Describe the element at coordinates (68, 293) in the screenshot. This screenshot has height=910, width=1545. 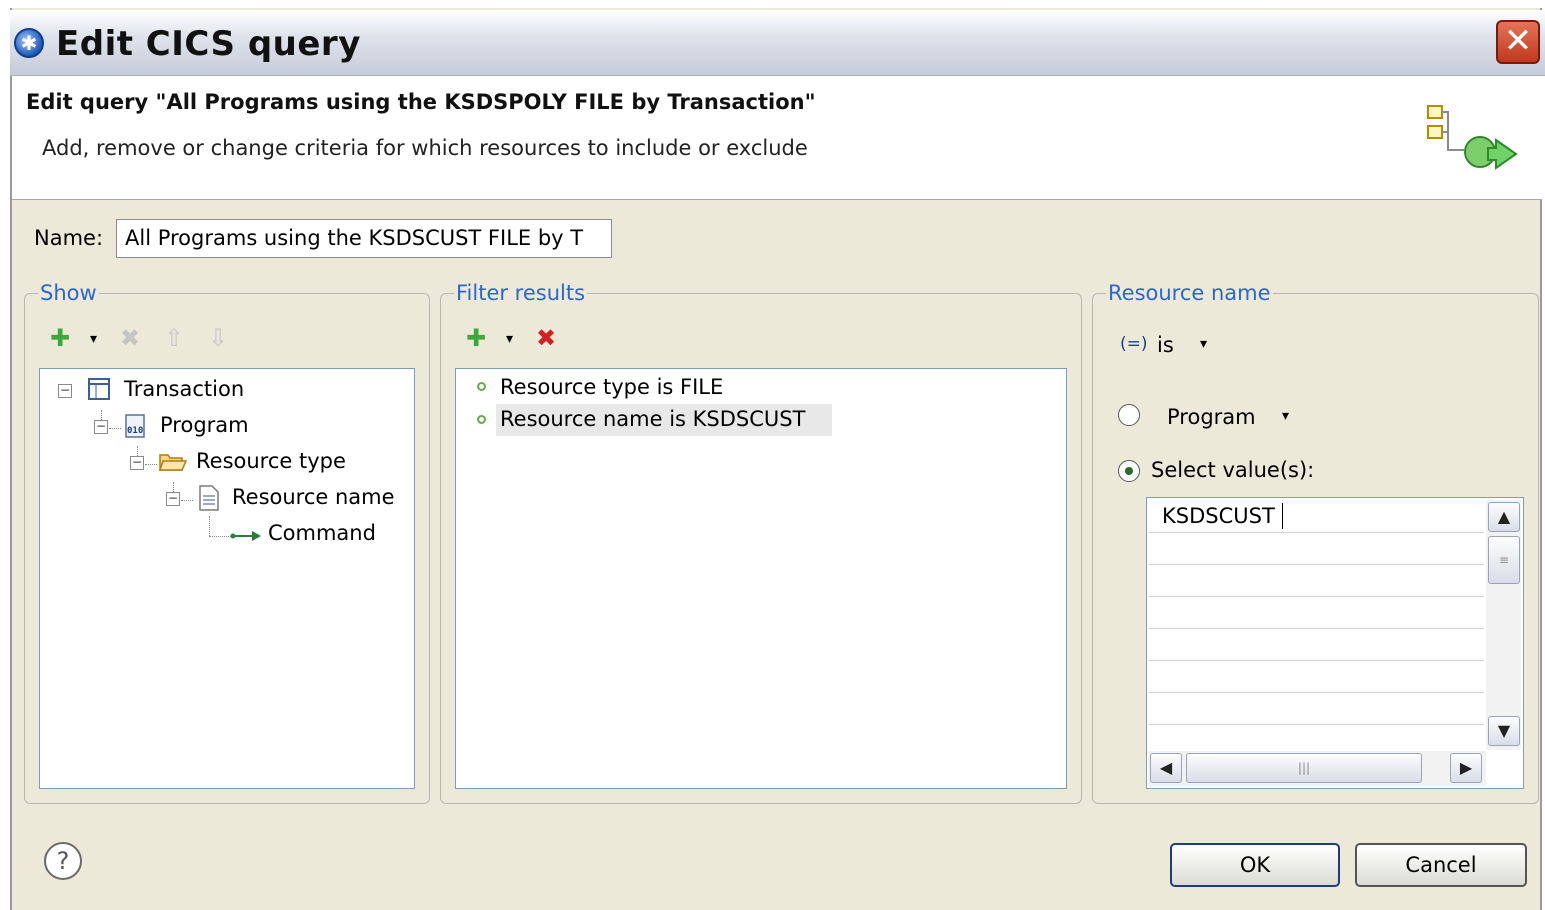
I see `show-legend: Show` at that location.